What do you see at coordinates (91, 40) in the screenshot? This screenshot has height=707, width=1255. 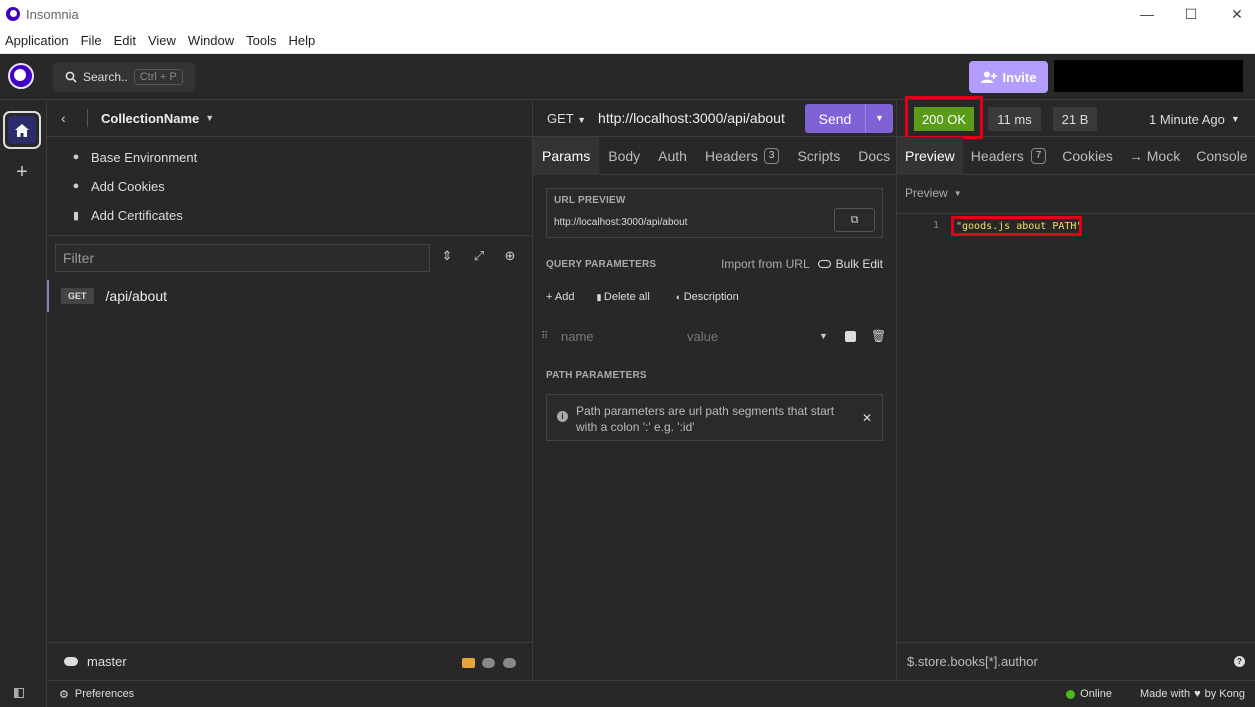 I see `menu-file: File` at bounding box center [91, 40].